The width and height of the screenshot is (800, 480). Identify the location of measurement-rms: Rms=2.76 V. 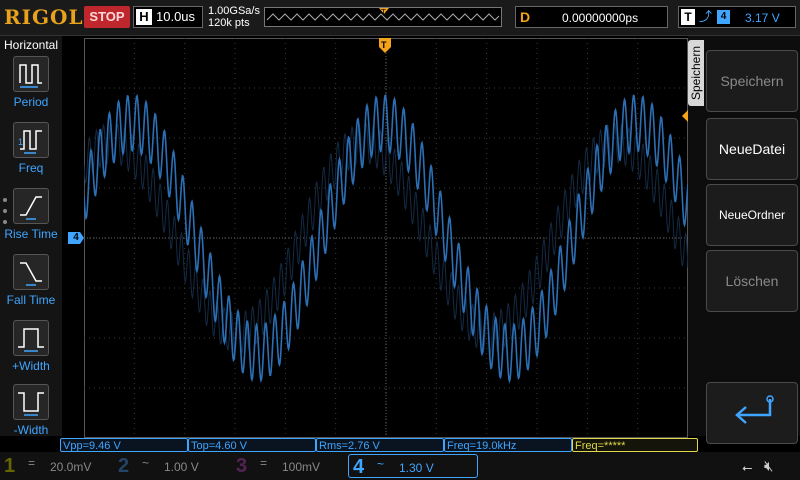
(380, 445).